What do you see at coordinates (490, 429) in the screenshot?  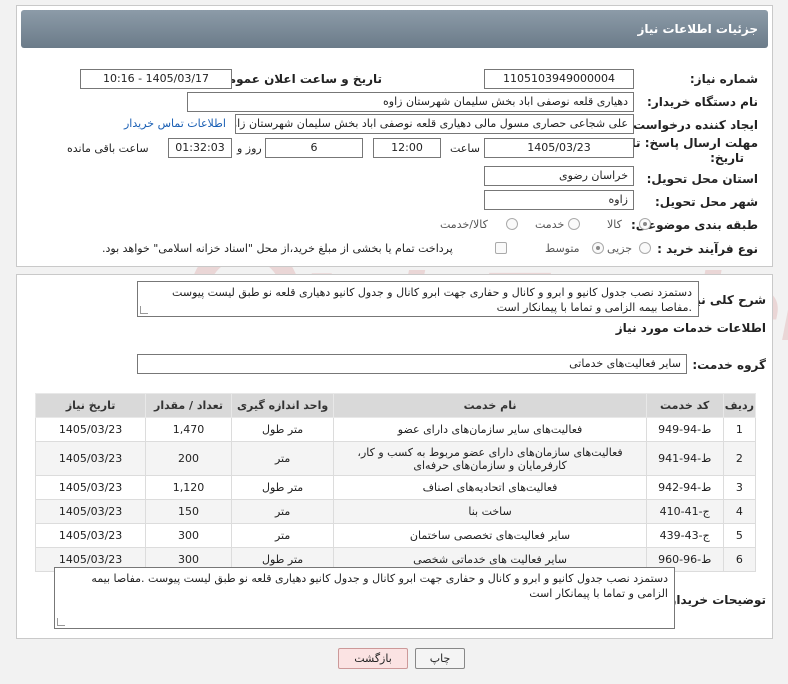 I see `cell-service-name: فعالیت‌های سایر سازمان‌های دارای عضو` at bounding box center [490, 429].